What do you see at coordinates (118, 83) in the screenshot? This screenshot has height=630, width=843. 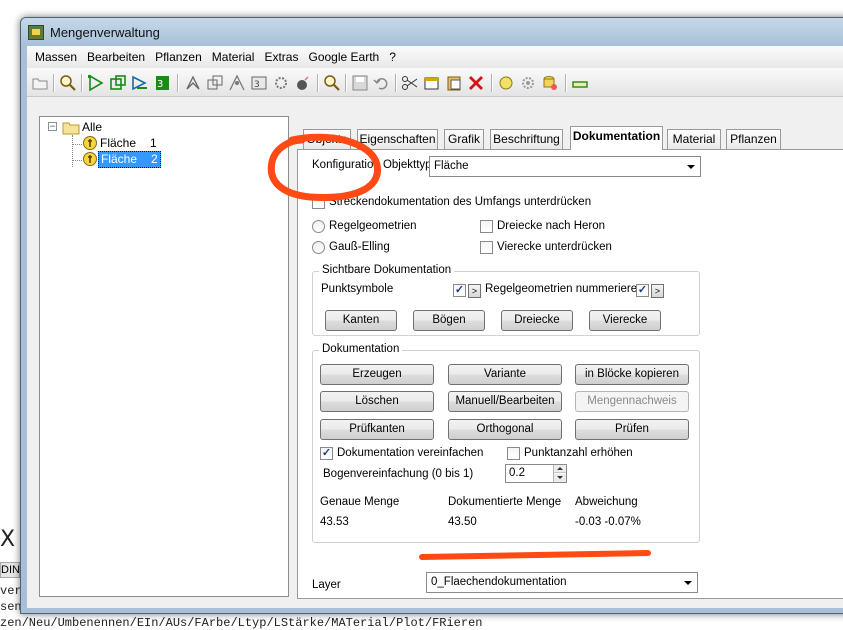 I see `square-icon` at bounding box center [118, 83].